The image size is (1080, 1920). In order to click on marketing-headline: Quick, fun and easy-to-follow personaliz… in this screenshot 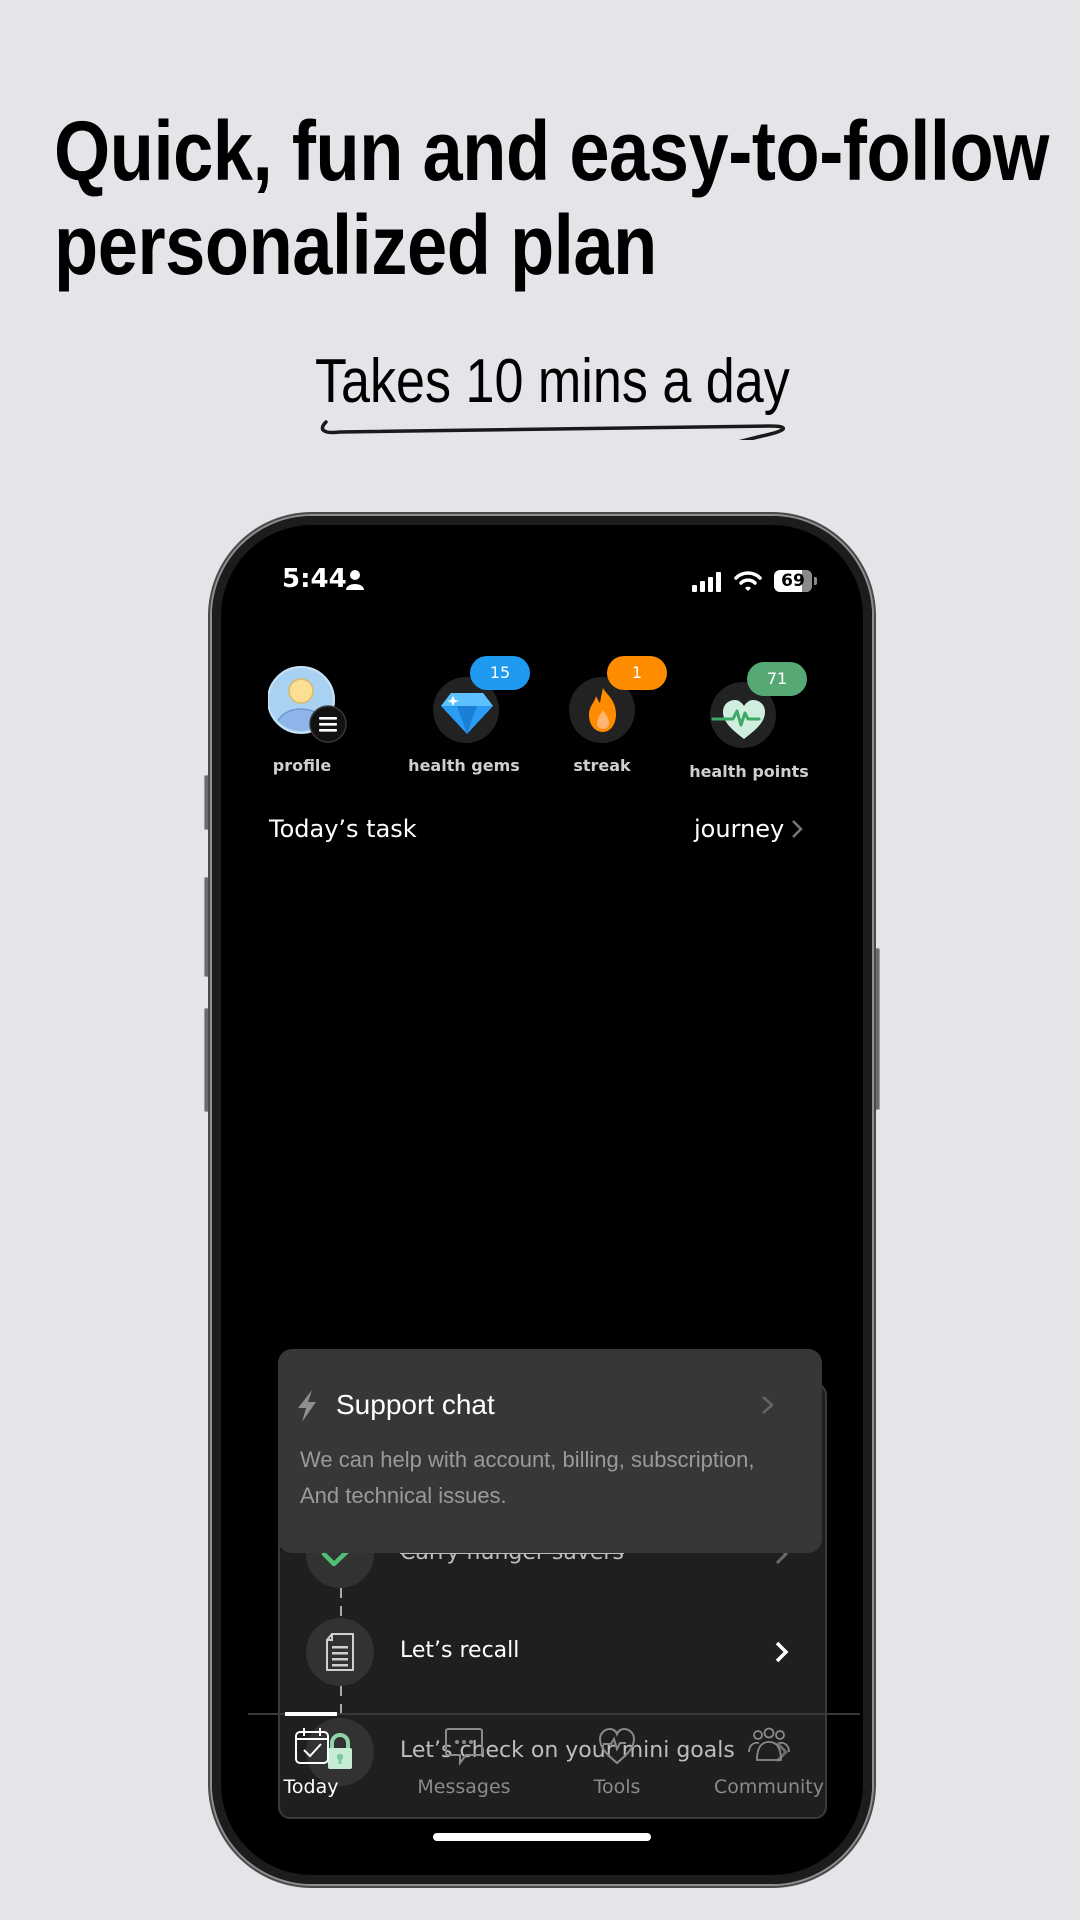, I will do `click(551, 198)`.